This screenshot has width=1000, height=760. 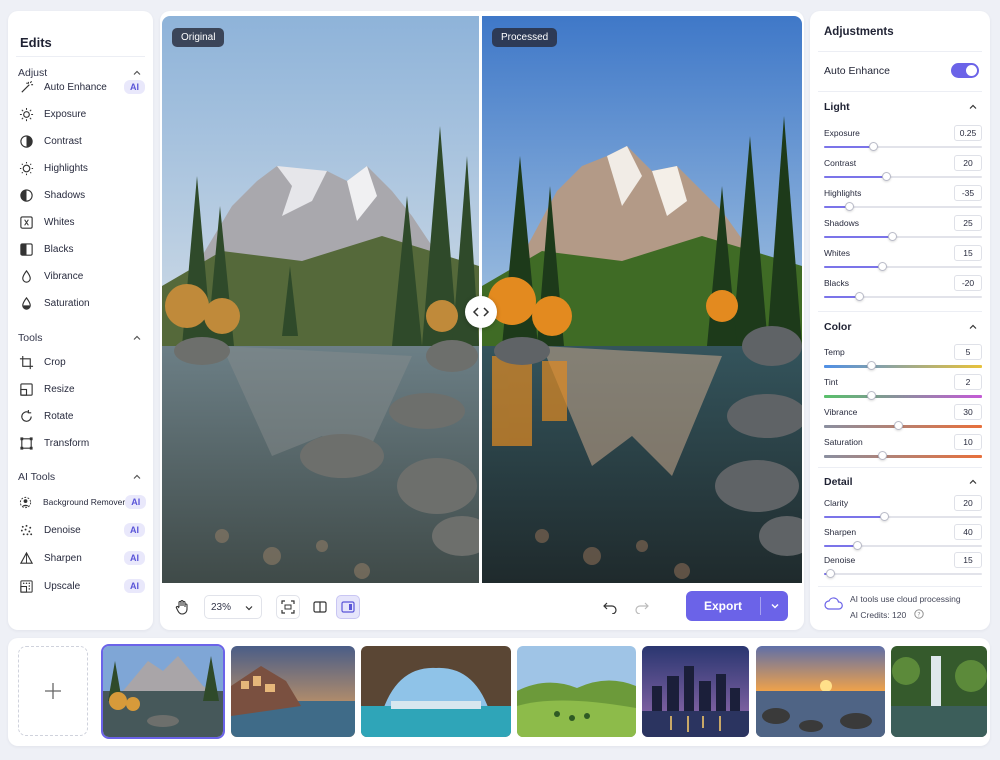 I want to click on slider-value-input: 2, so click(x=968, y=382).